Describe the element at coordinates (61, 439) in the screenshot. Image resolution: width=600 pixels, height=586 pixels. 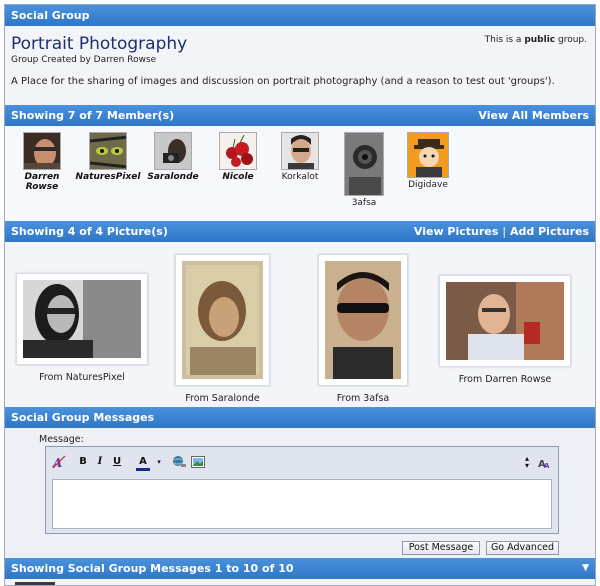
I see `message-label: Message:` at that location.